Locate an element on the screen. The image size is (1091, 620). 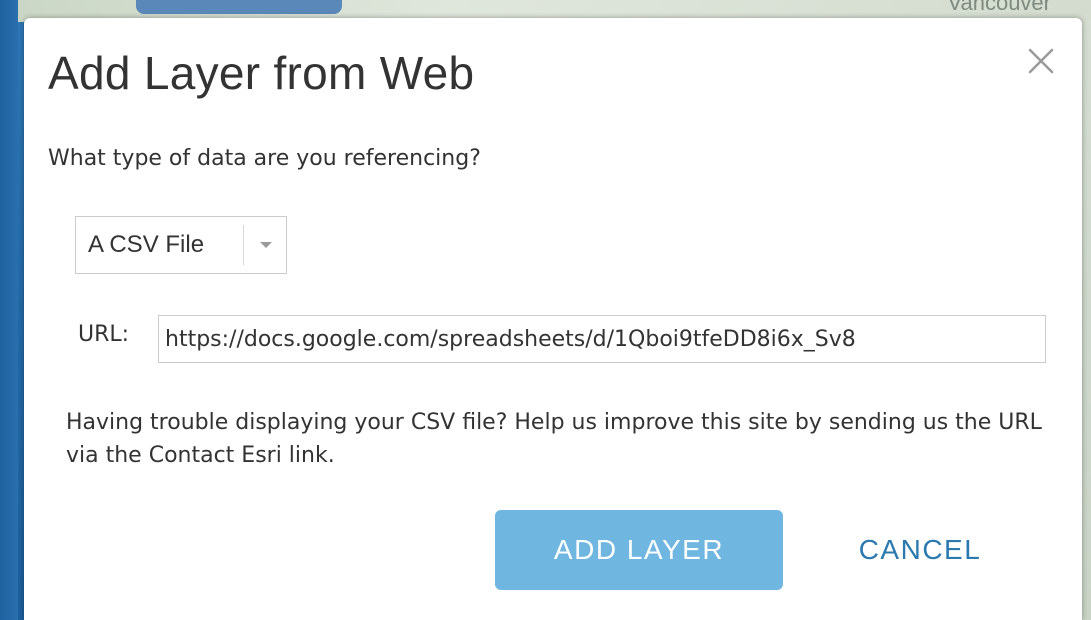
url-label: URL: is located at coordinates (104, 334).